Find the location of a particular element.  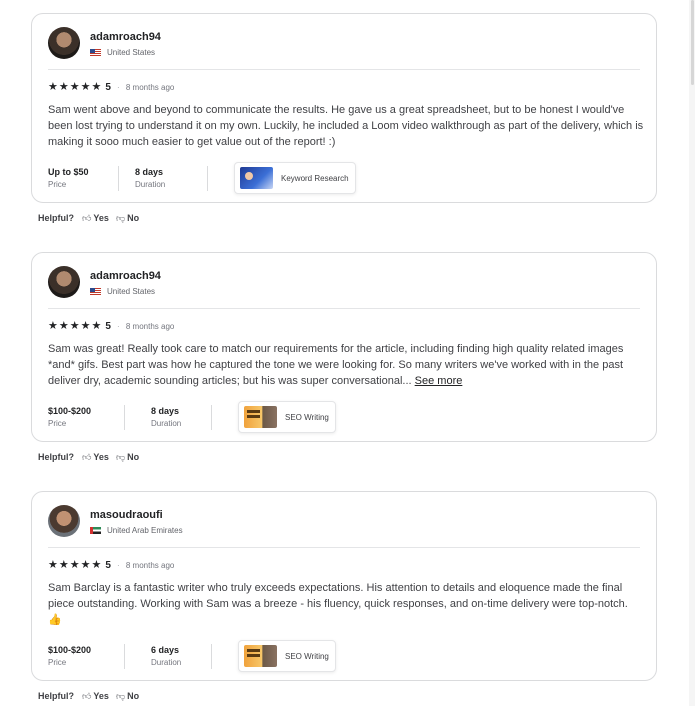

gig-title: SEO Writing is located at coordinates (307, 417).